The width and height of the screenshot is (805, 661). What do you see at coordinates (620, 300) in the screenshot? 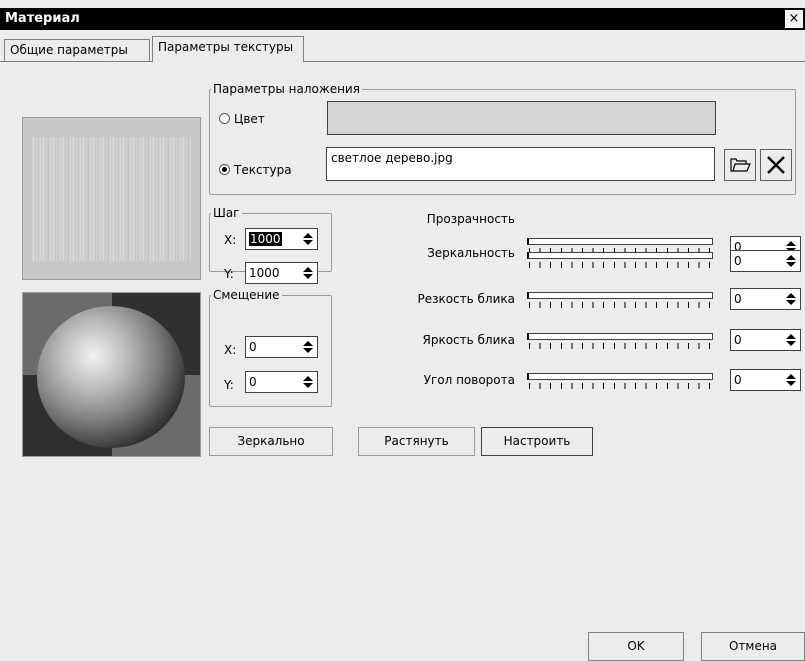
I see `highlight-sharpness-slider` at bounding box center [620, 300].